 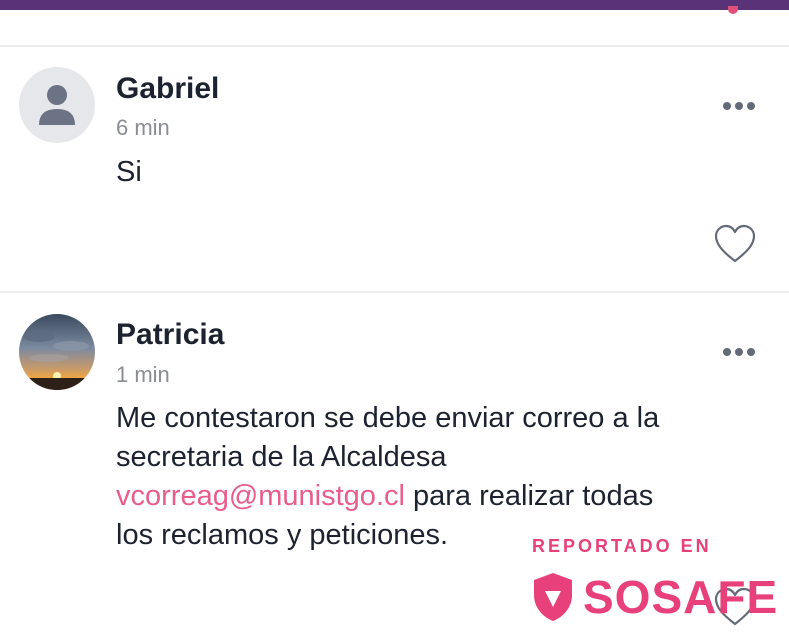 I want to click on watermark-label: REPORTADO EN, so click(x=622, y=546).